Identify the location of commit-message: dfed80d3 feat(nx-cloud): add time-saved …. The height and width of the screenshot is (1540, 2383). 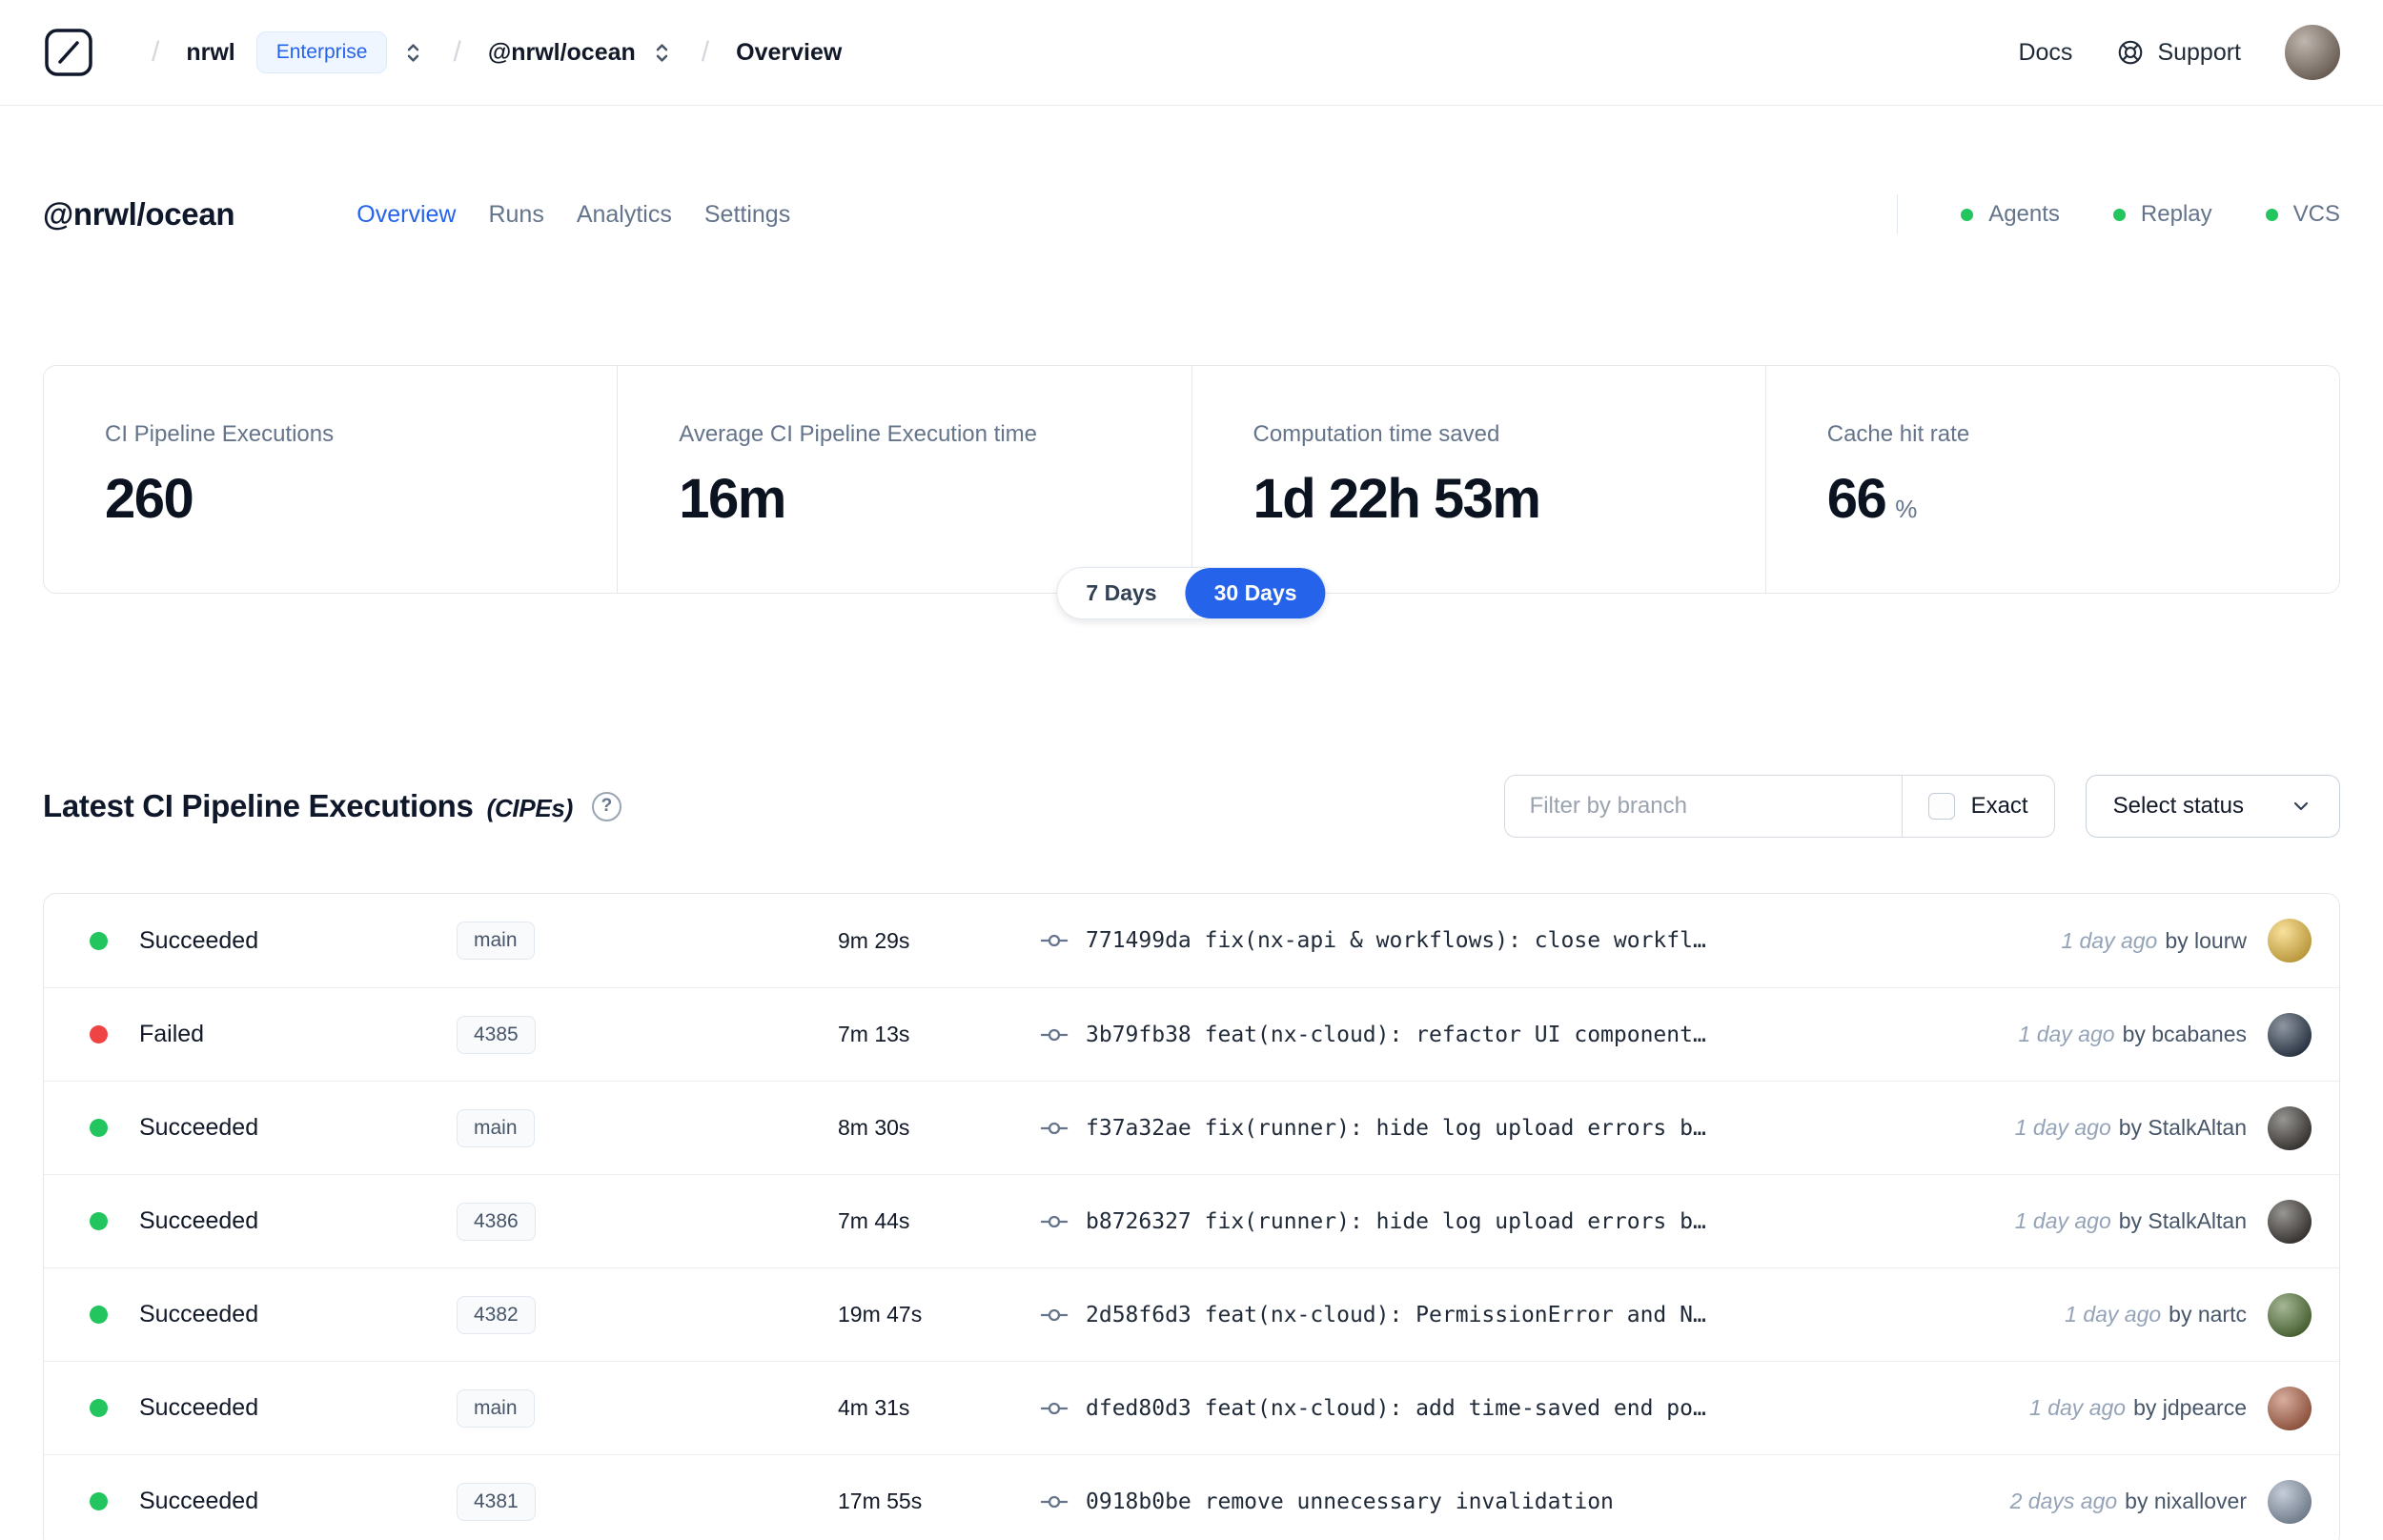
(1396, 1408).